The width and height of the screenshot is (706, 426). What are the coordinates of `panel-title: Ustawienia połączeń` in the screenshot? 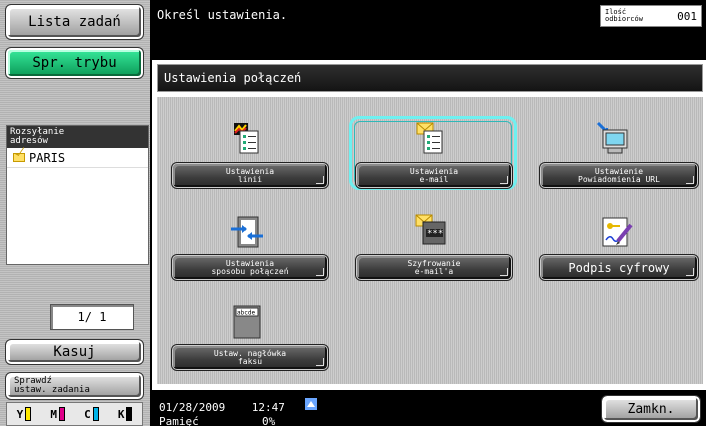 It's located at (430, 78).